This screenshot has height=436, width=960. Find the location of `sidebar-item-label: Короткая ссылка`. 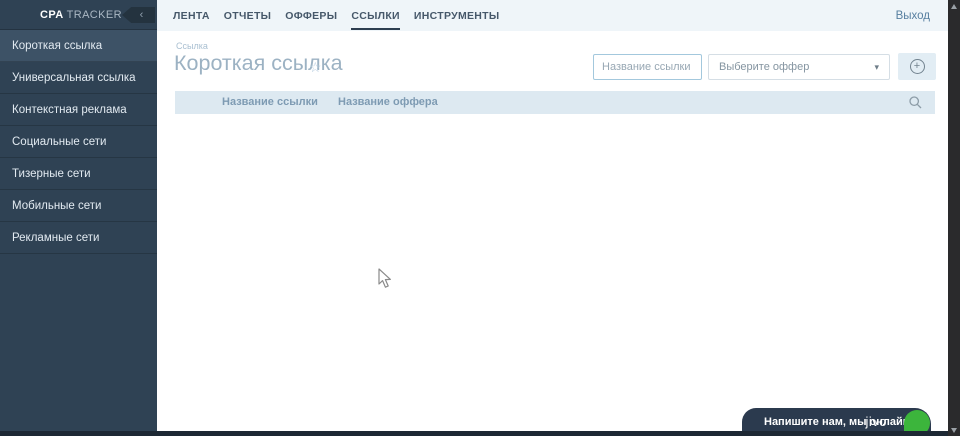

sidebar-item-label: Короткая ссылка is located at coordinates (57, 45).